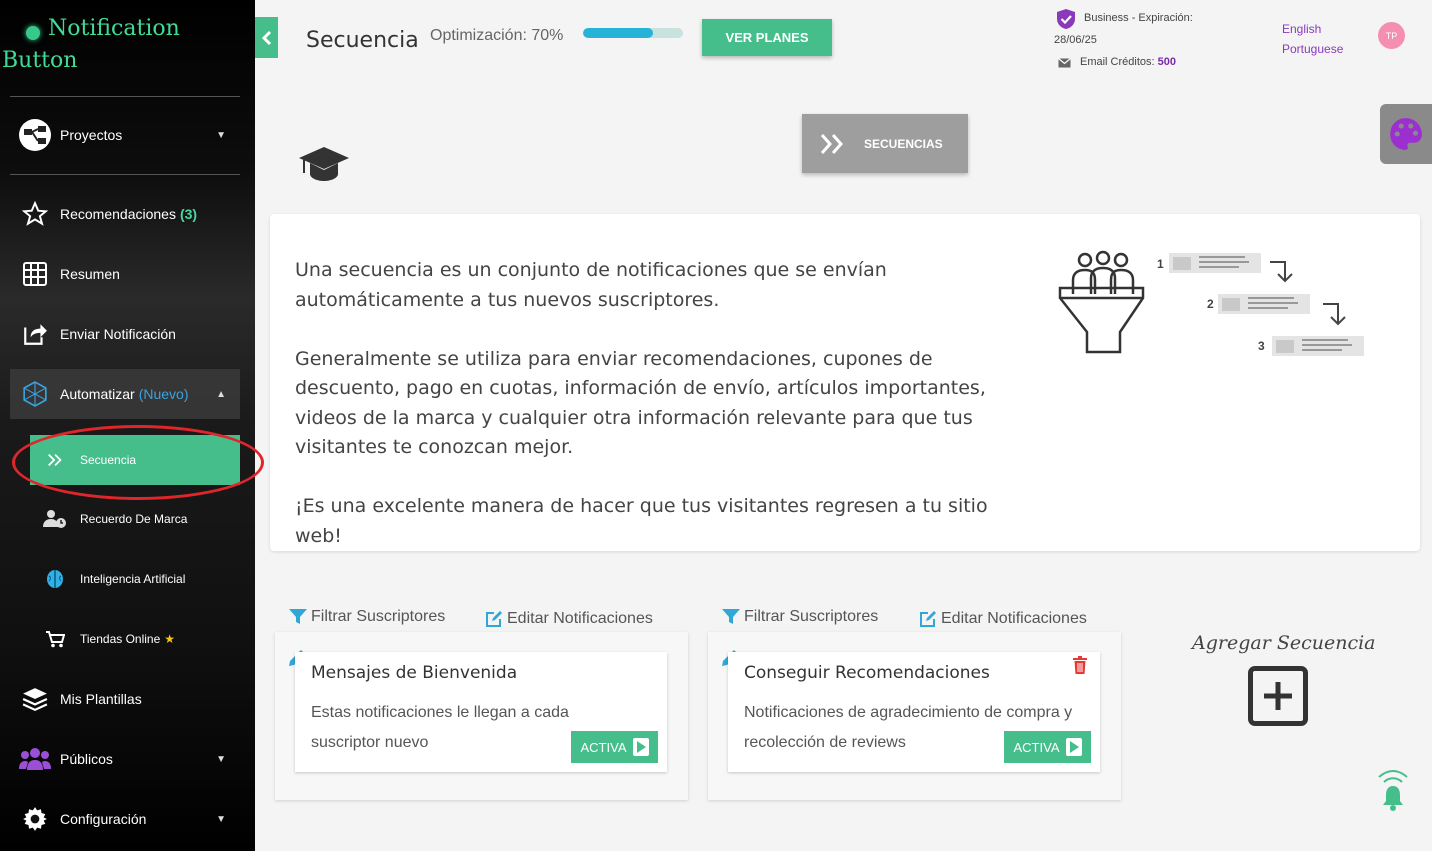  I want to click on email-credits: Email Créditos: 500, so click(1128, 62).